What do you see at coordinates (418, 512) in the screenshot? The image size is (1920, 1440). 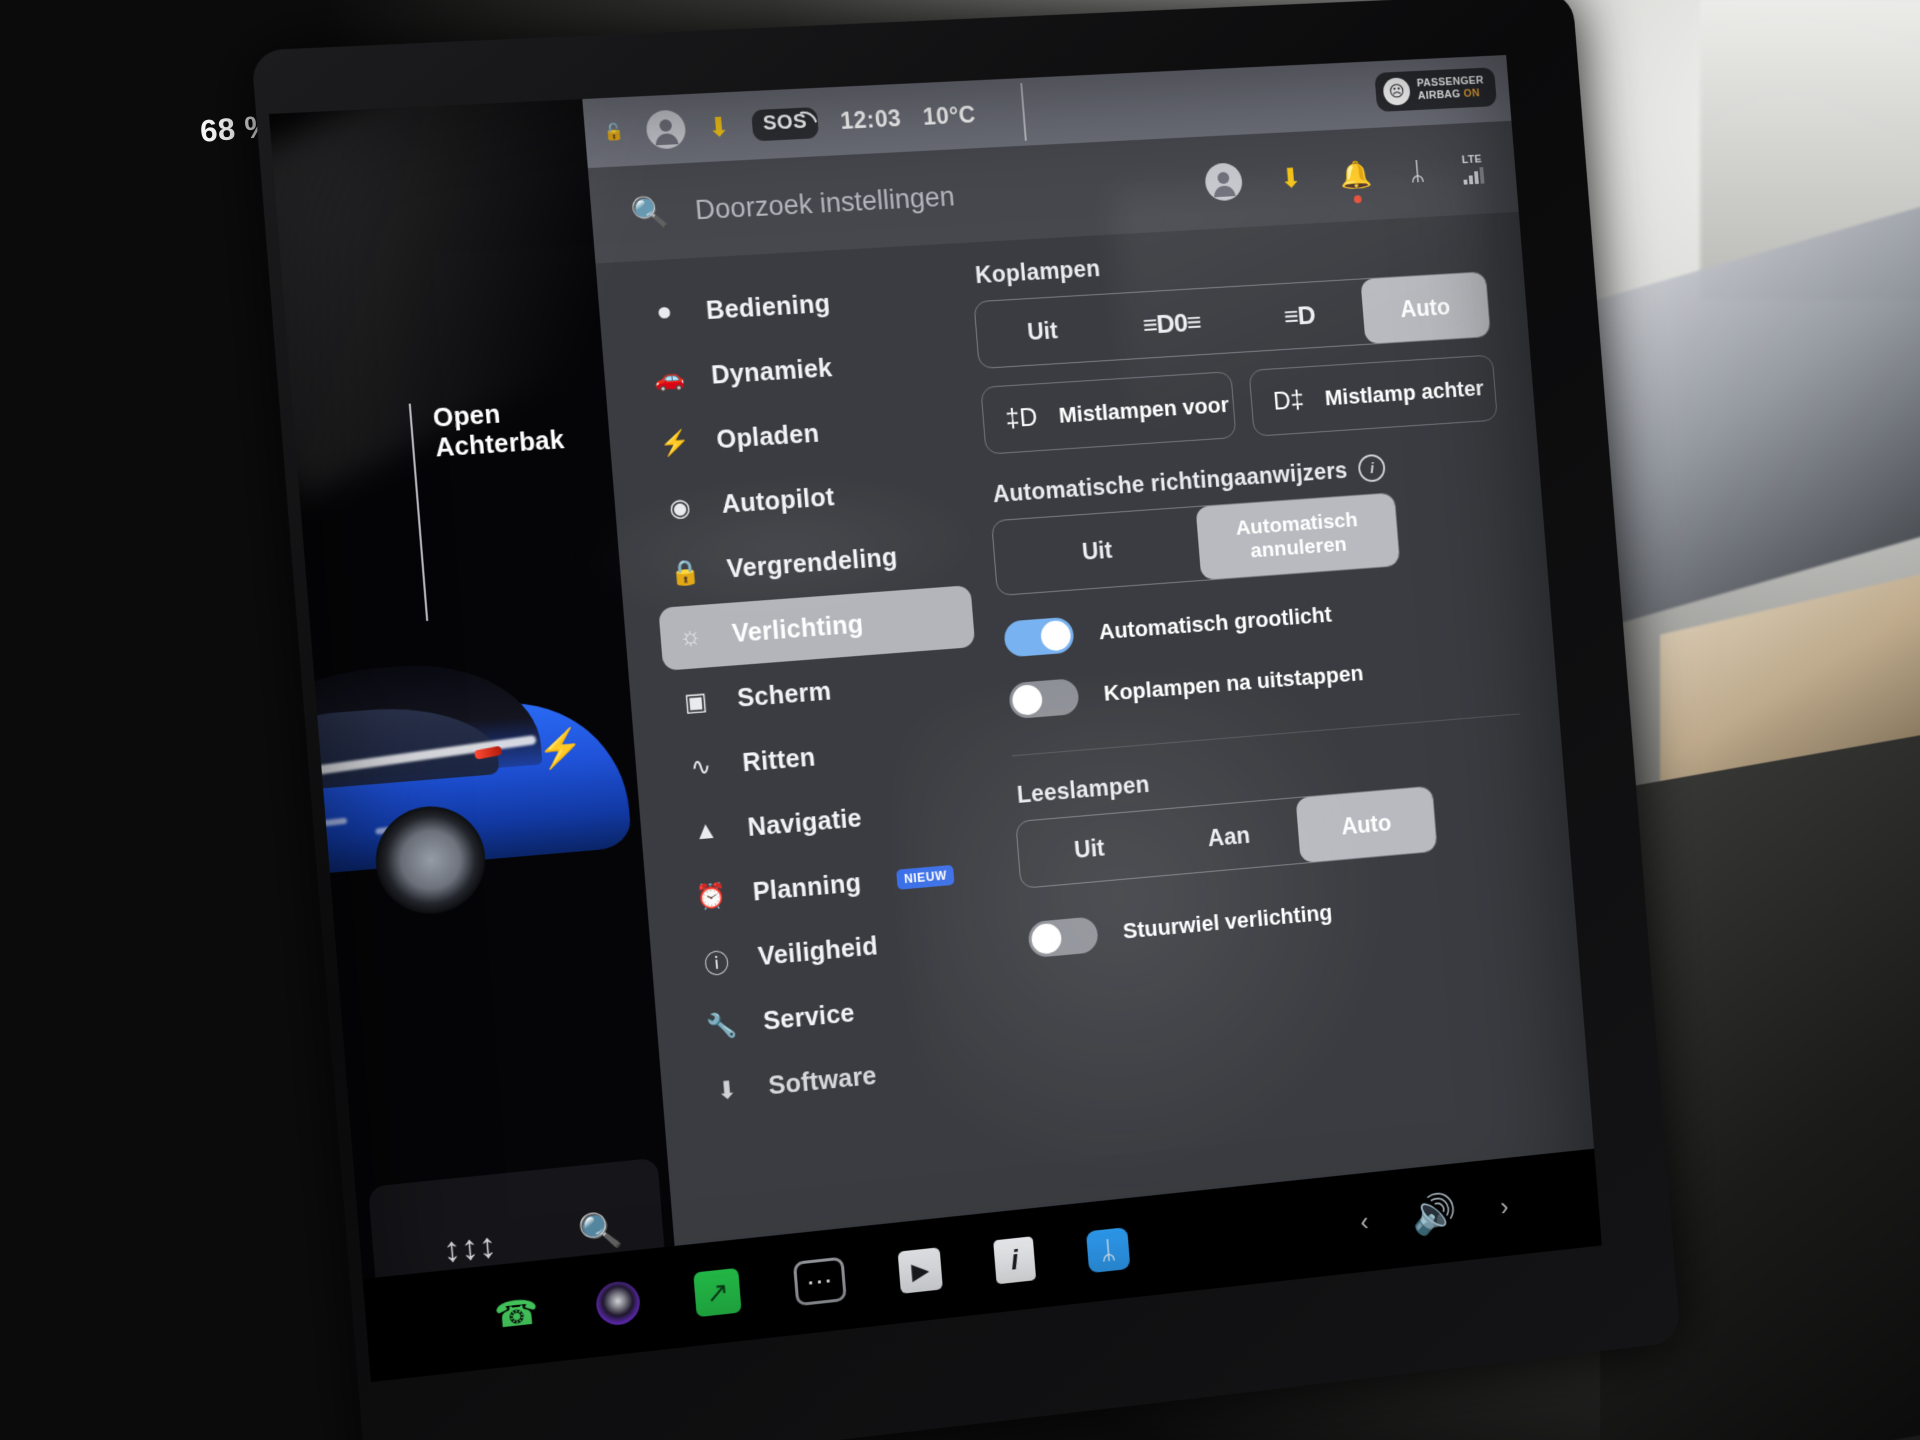 I see `callout-leader-line` at bounding box center [418, 512].